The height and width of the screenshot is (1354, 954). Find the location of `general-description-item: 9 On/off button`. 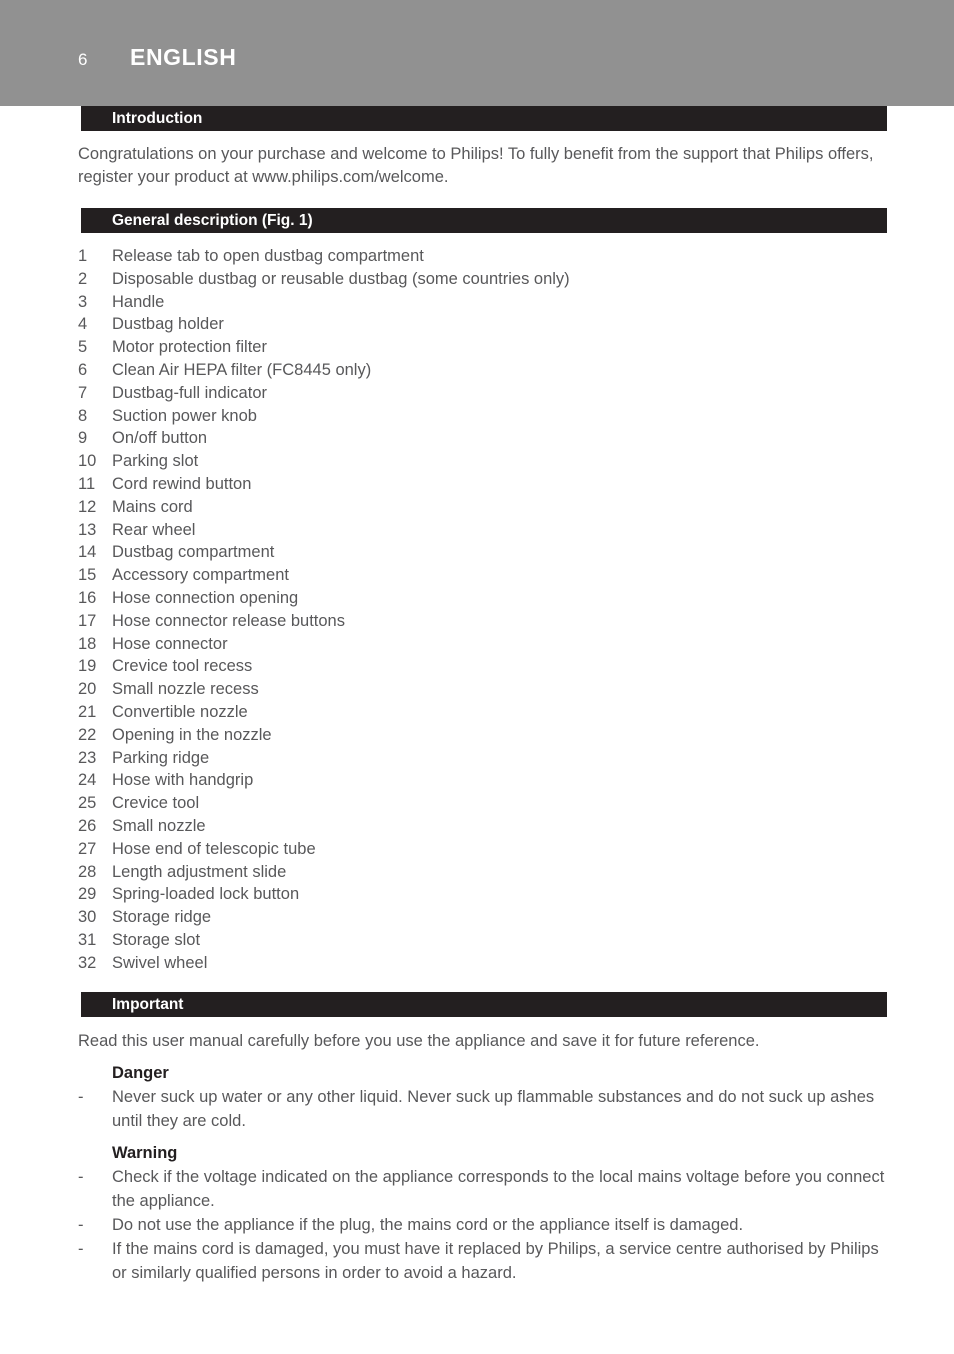

general-description-item: 9 On/off button is located at coordinates (484, 438).